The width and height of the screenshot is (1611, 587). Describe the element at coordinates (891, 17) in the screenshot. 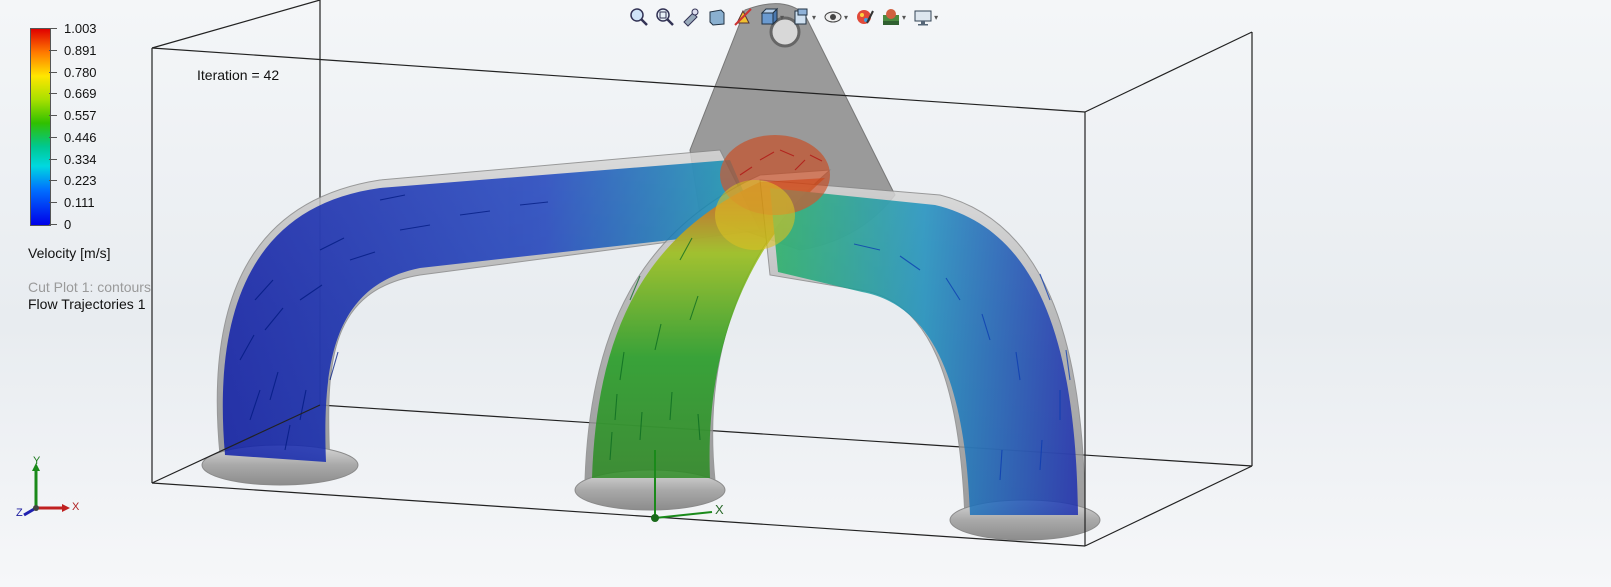

I see `apply-scene-icon` at that location.